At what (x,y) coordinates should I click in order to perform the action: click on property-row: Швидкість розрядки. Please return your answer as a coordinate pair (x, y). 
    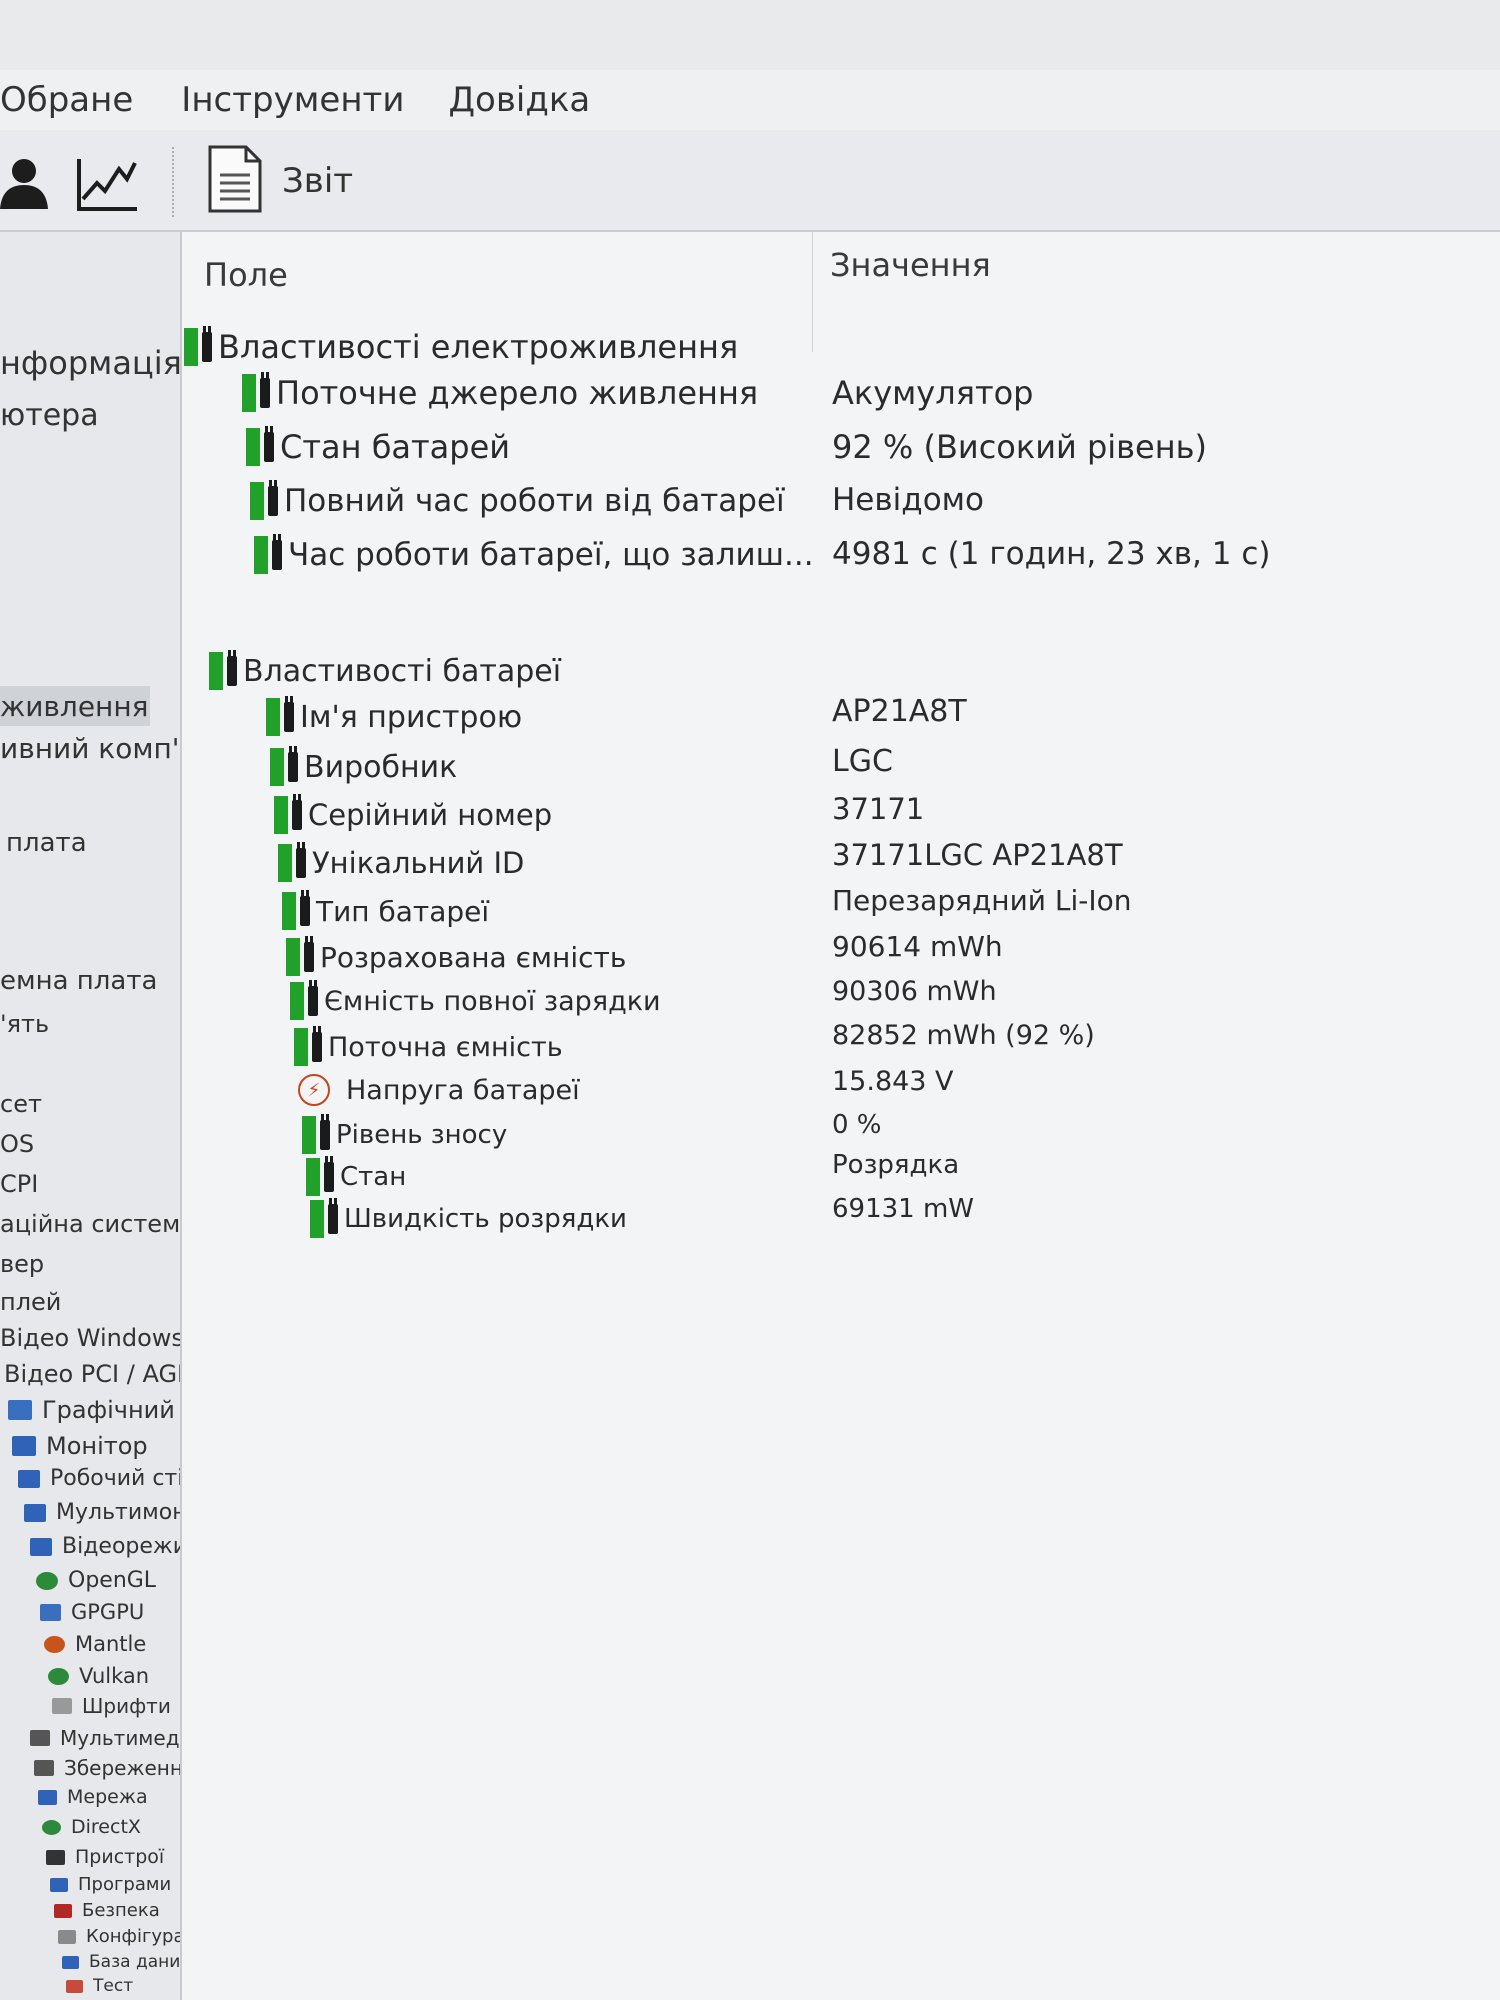
    Looking at the image, I should click on (468, 1218).